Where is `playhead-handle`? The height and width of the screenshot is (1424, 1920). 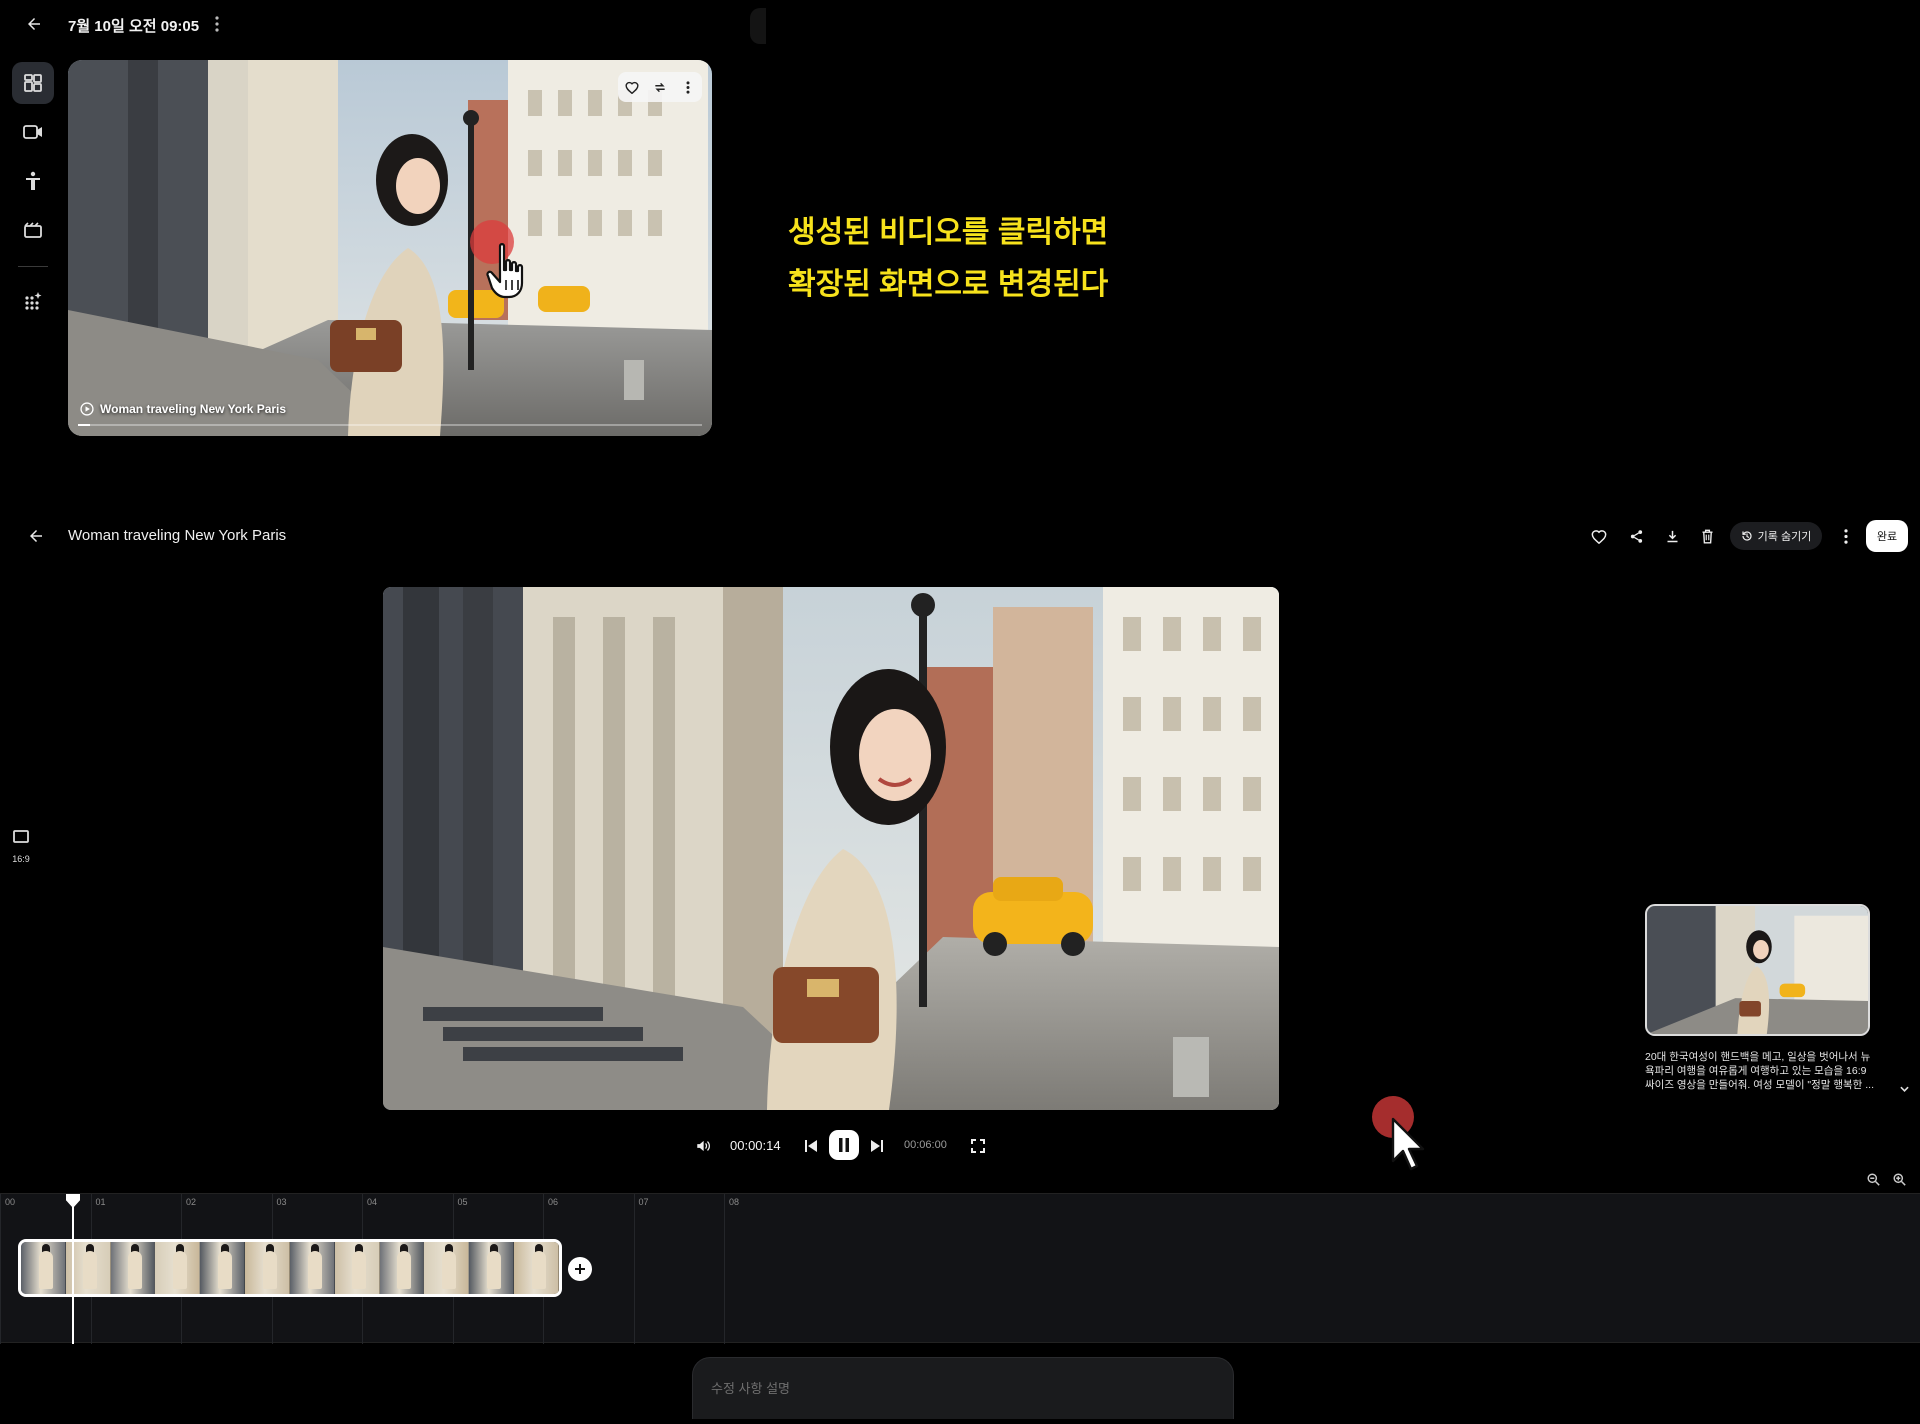 playhead-handle is located at coordinates (73, 1201).